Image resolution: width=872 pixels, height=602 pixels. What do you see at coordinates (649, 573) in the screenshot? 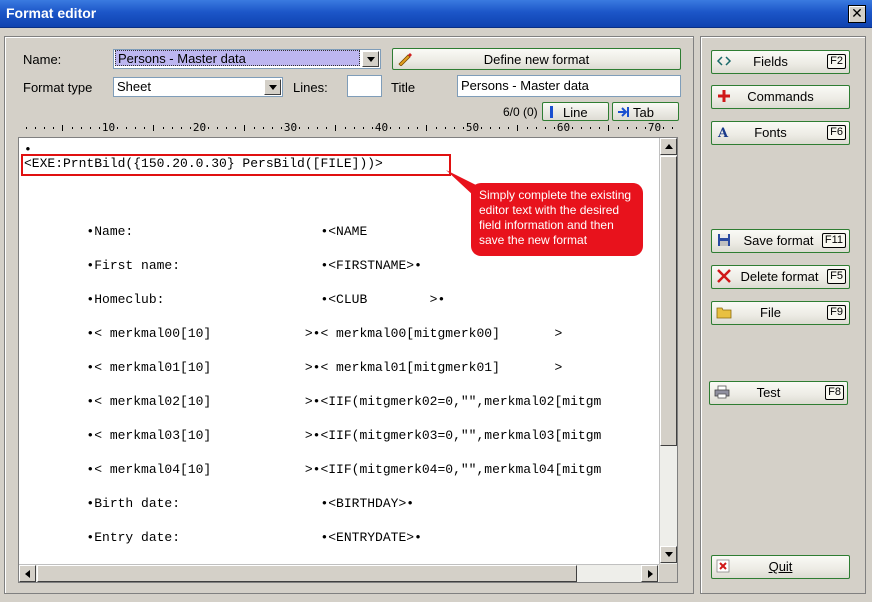
I see `scroll-right-button` at bounding box center [649, 573].